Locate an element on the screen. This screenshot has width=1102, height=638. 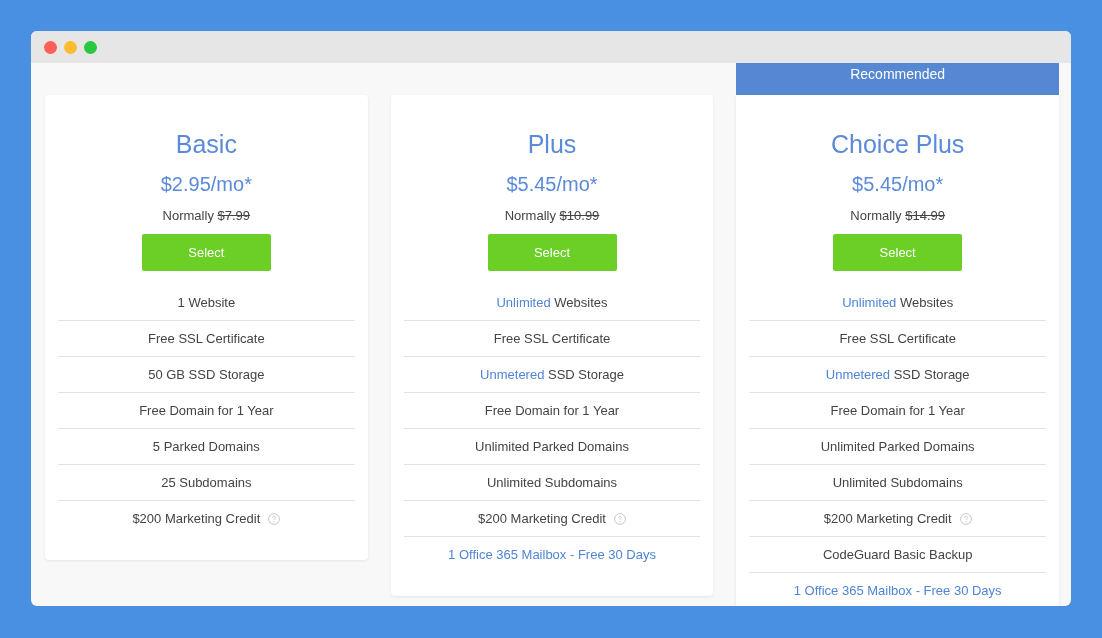
window-zoom-button is located at coordinates (90, 47).